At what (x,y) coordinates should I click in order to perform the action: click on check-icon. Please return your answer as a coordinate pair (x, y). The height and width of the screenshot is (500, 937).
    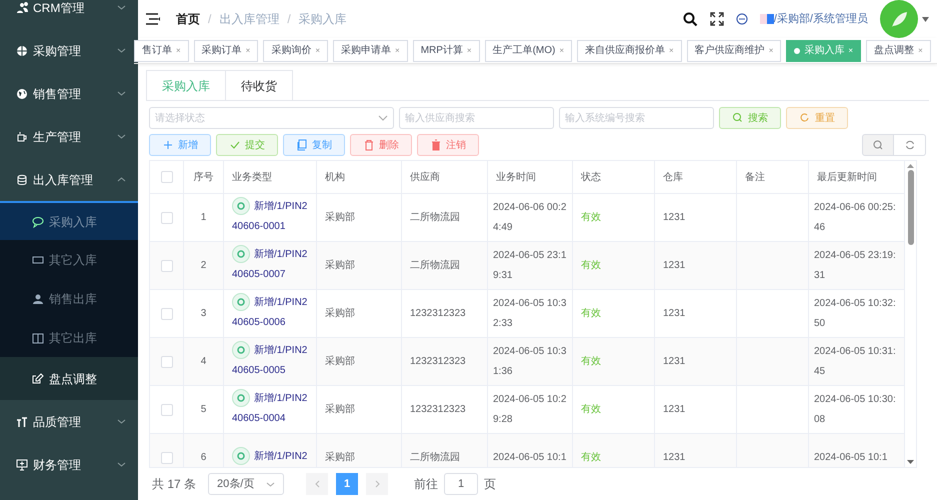
    Looking at the image, I should click on (235, 145).